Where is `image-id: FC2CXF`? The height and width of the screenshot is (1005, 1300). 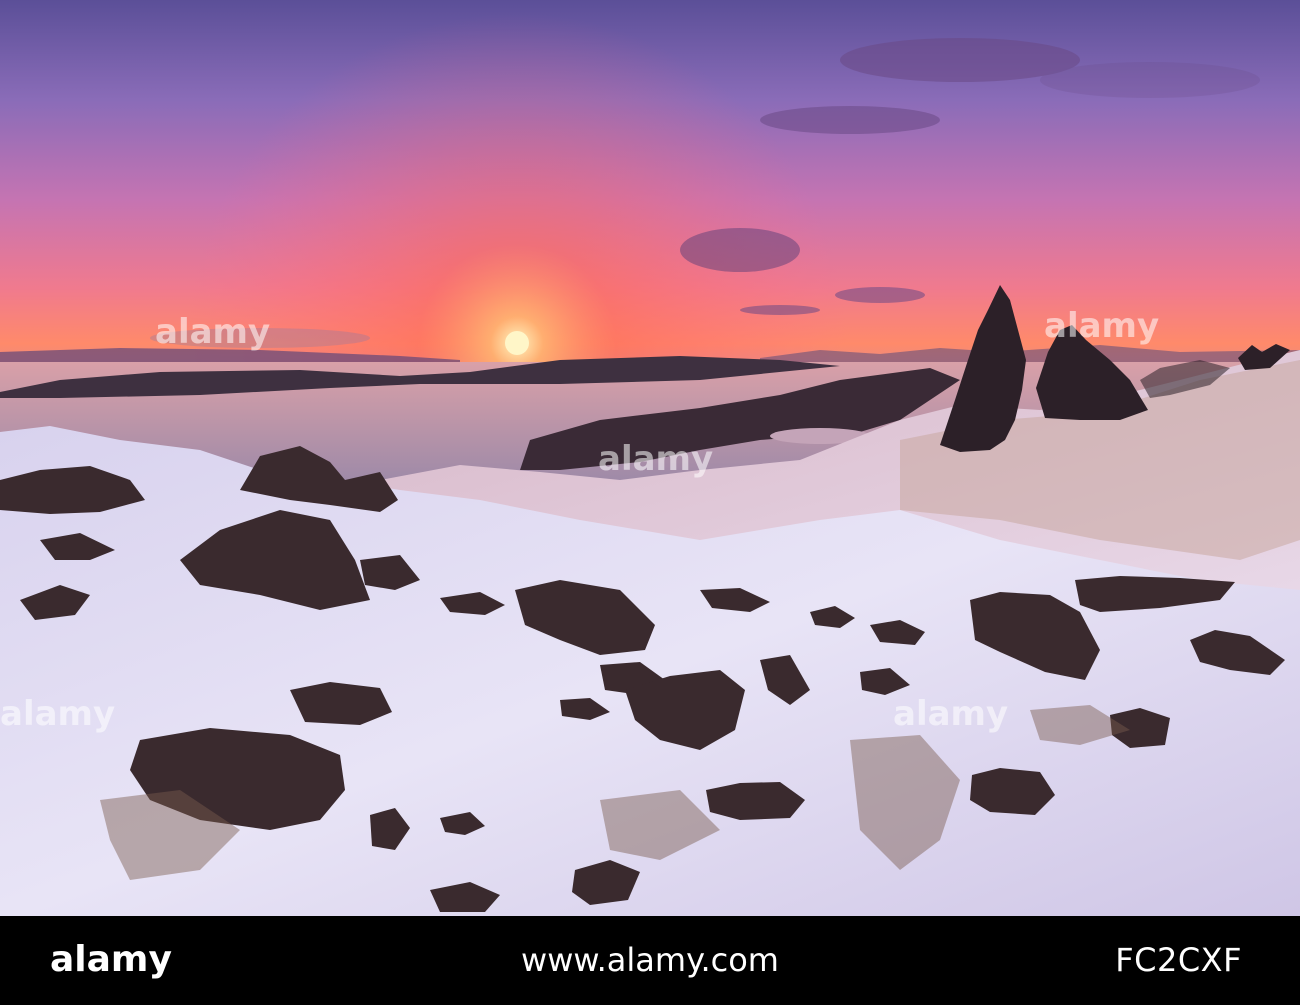
image-id: FC2CXF is located at coordinates (1178, 960).